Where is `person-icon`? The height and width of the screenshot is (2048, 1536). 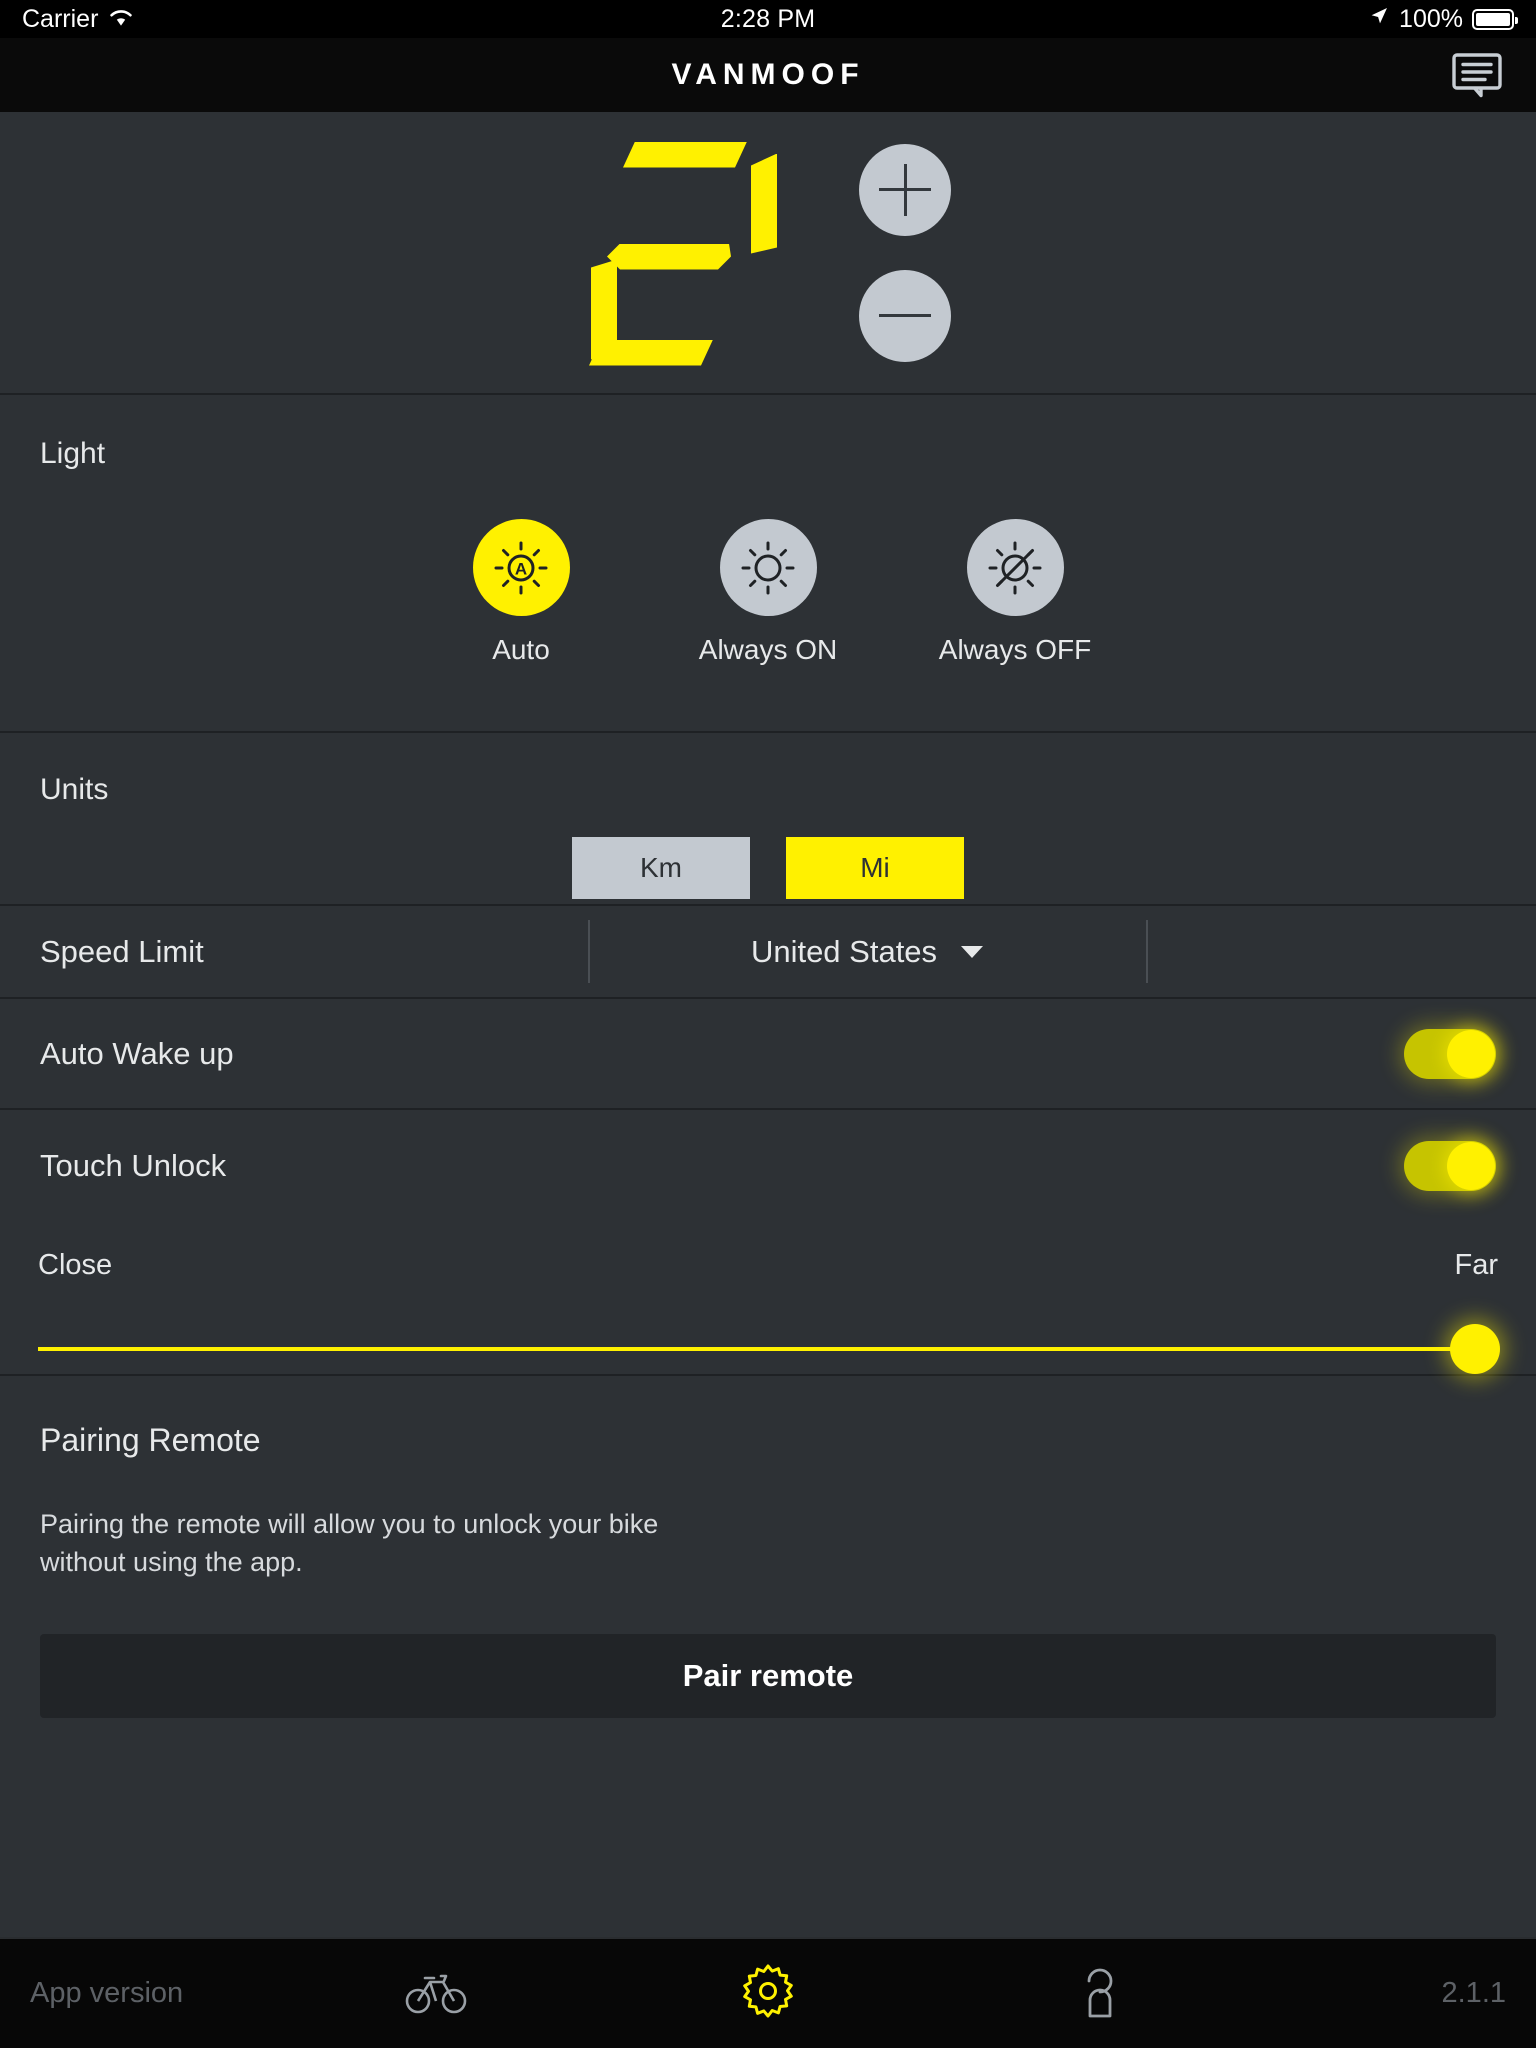 person-icon is located at coordinates (1100, 1993).